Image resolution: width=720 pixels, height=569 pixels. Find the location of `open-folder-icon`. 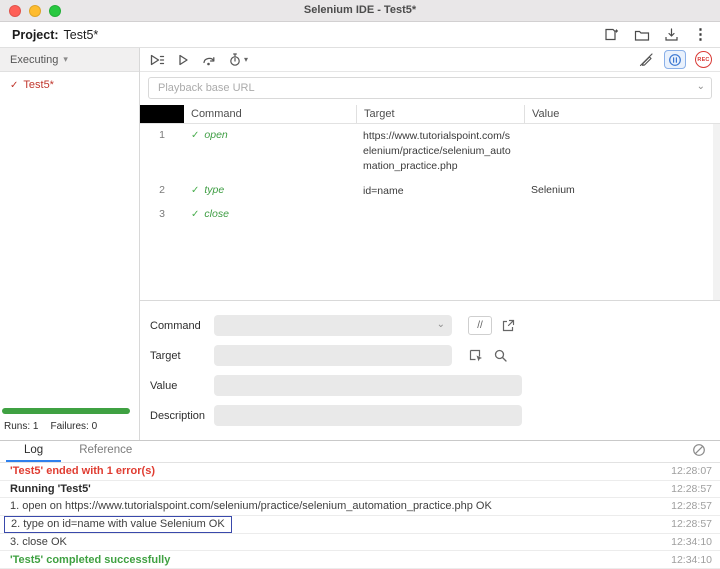

open-folder-icon is located at coordinates (642, 35).